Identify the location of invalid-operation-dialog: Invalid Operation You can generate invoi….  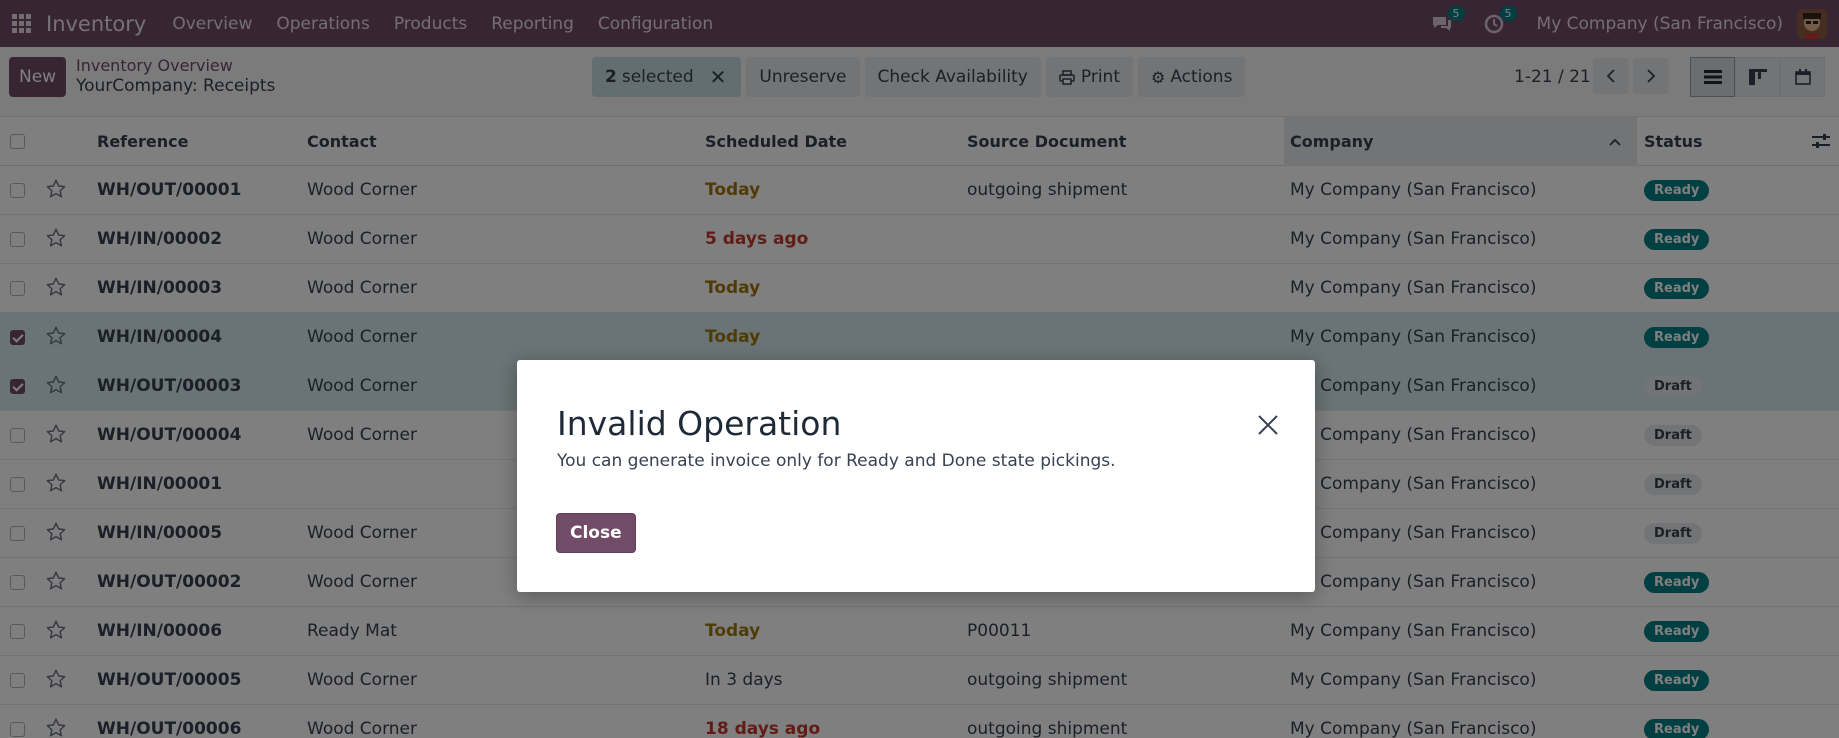
(916, 476).